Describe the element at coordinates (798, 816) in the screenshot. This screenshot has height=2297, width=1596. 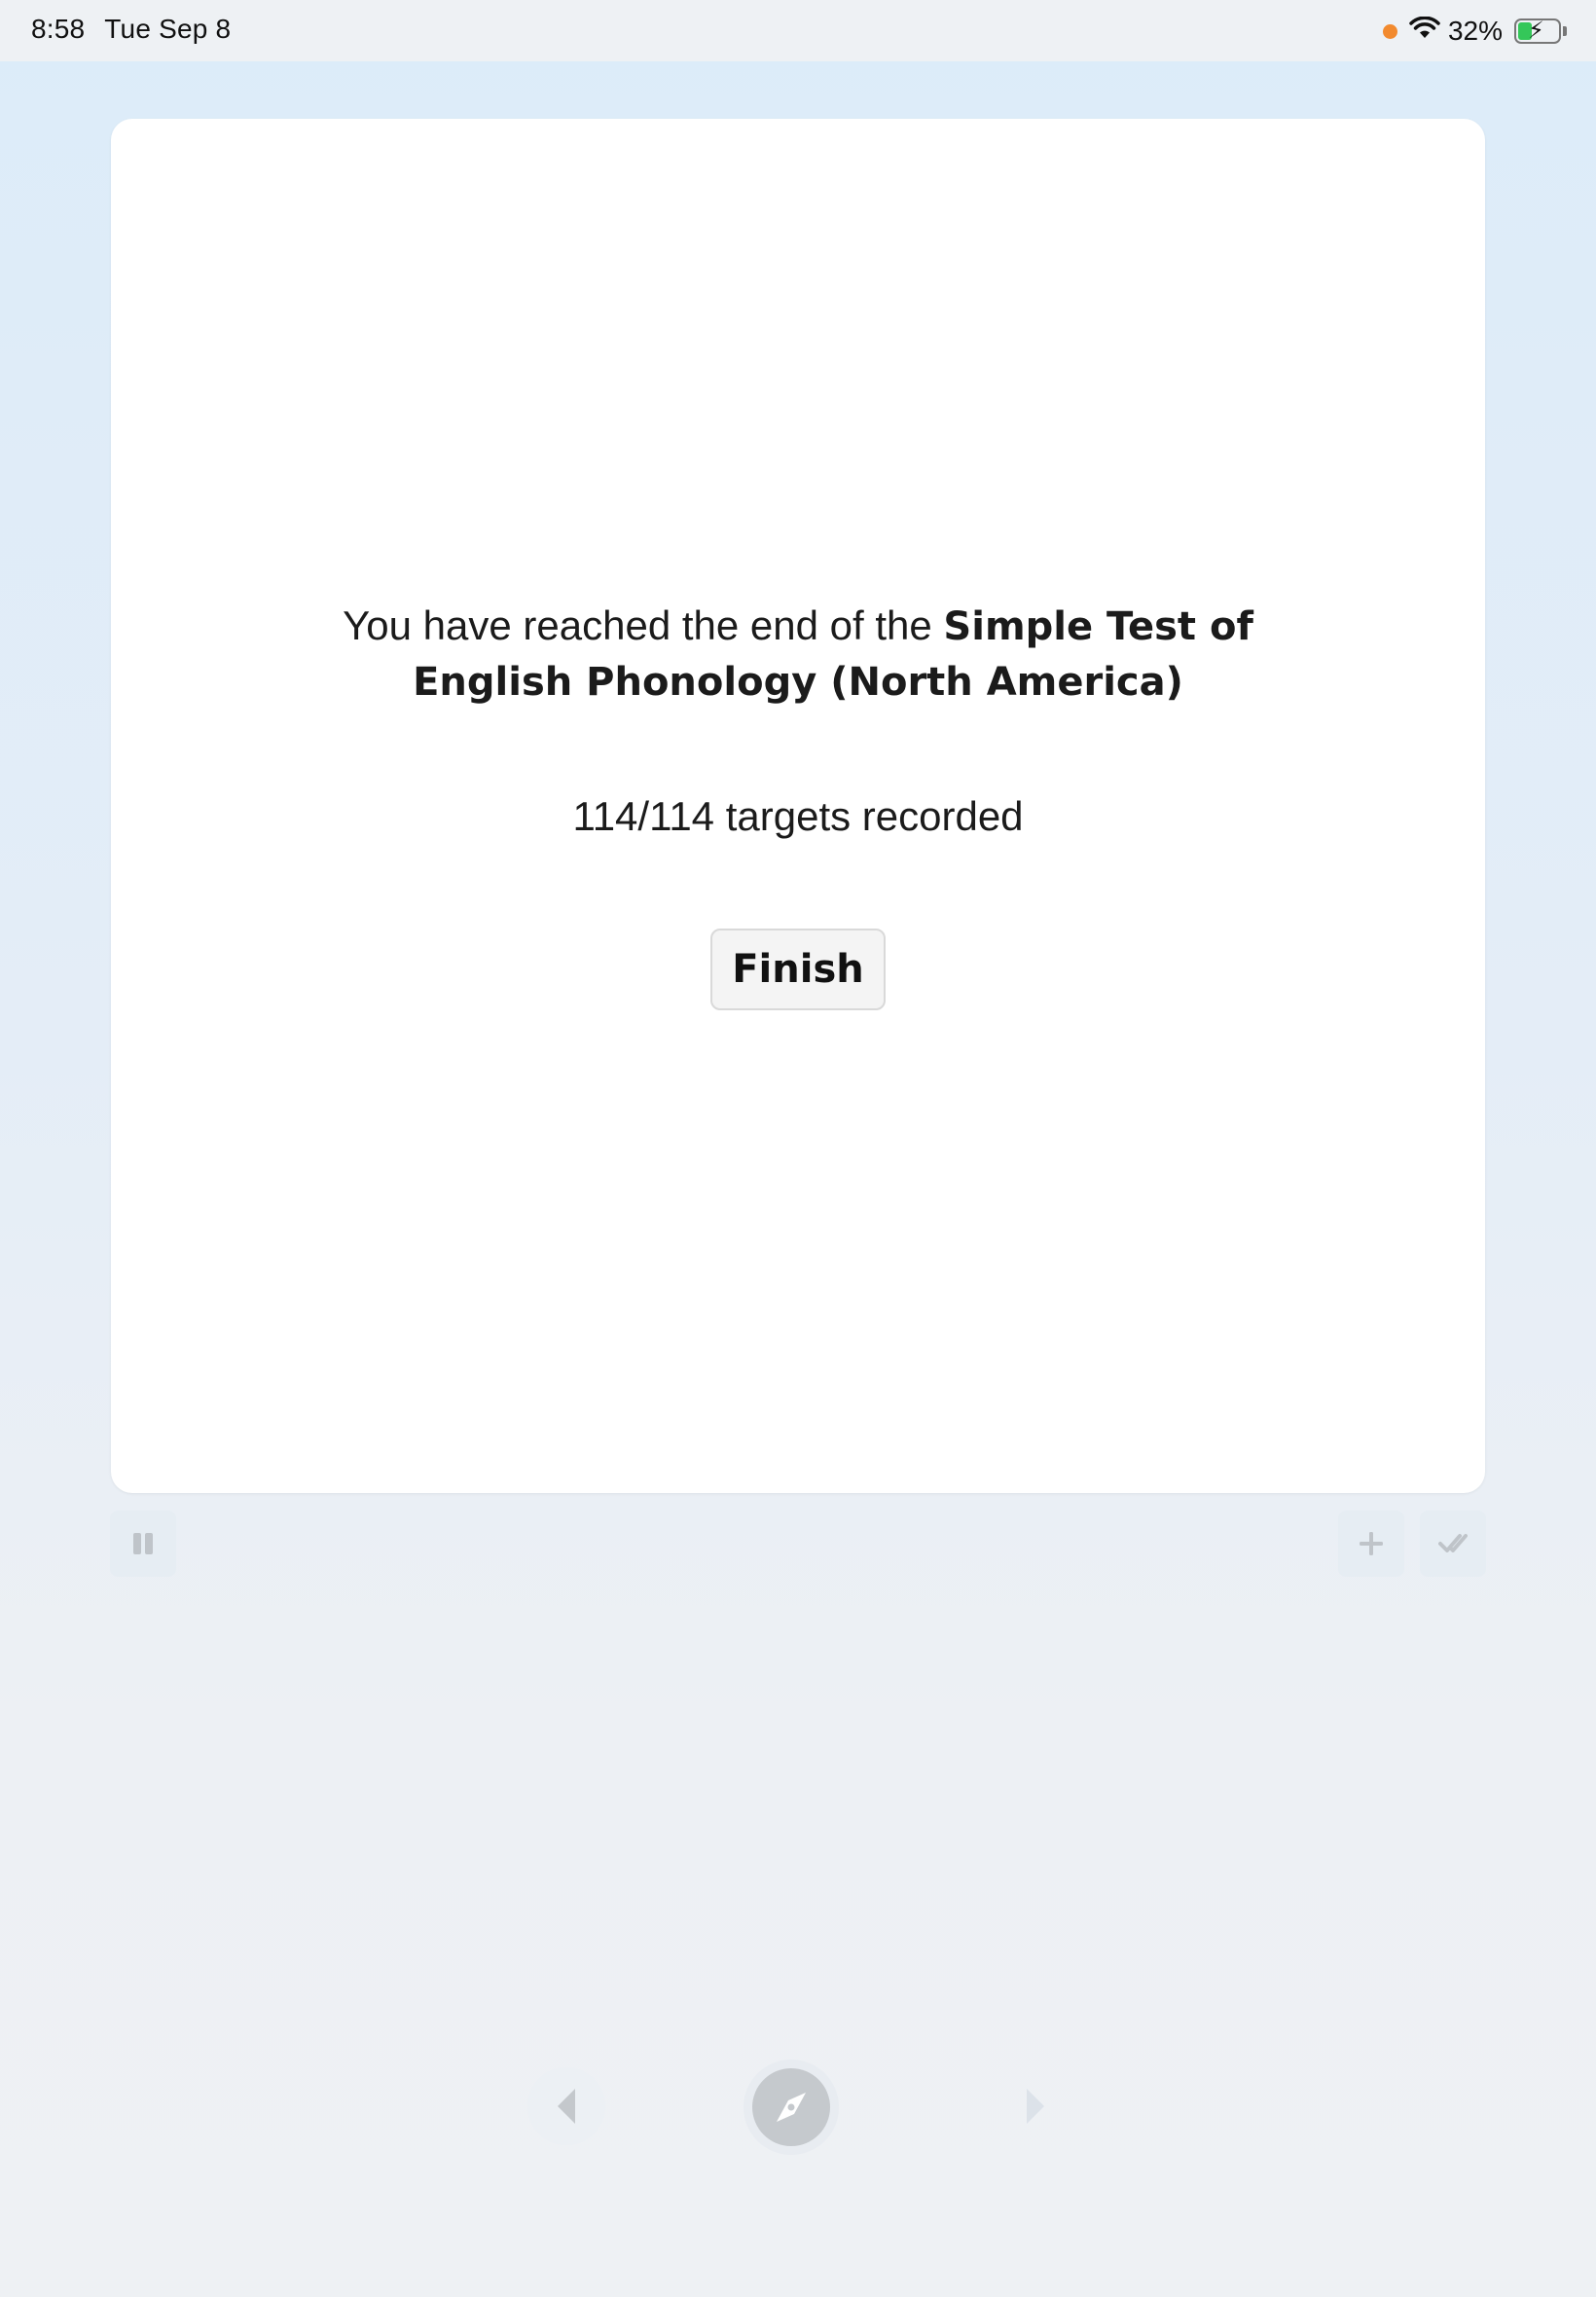
I see `targets-recorded-count: 114/114 targets recorded` at that location.